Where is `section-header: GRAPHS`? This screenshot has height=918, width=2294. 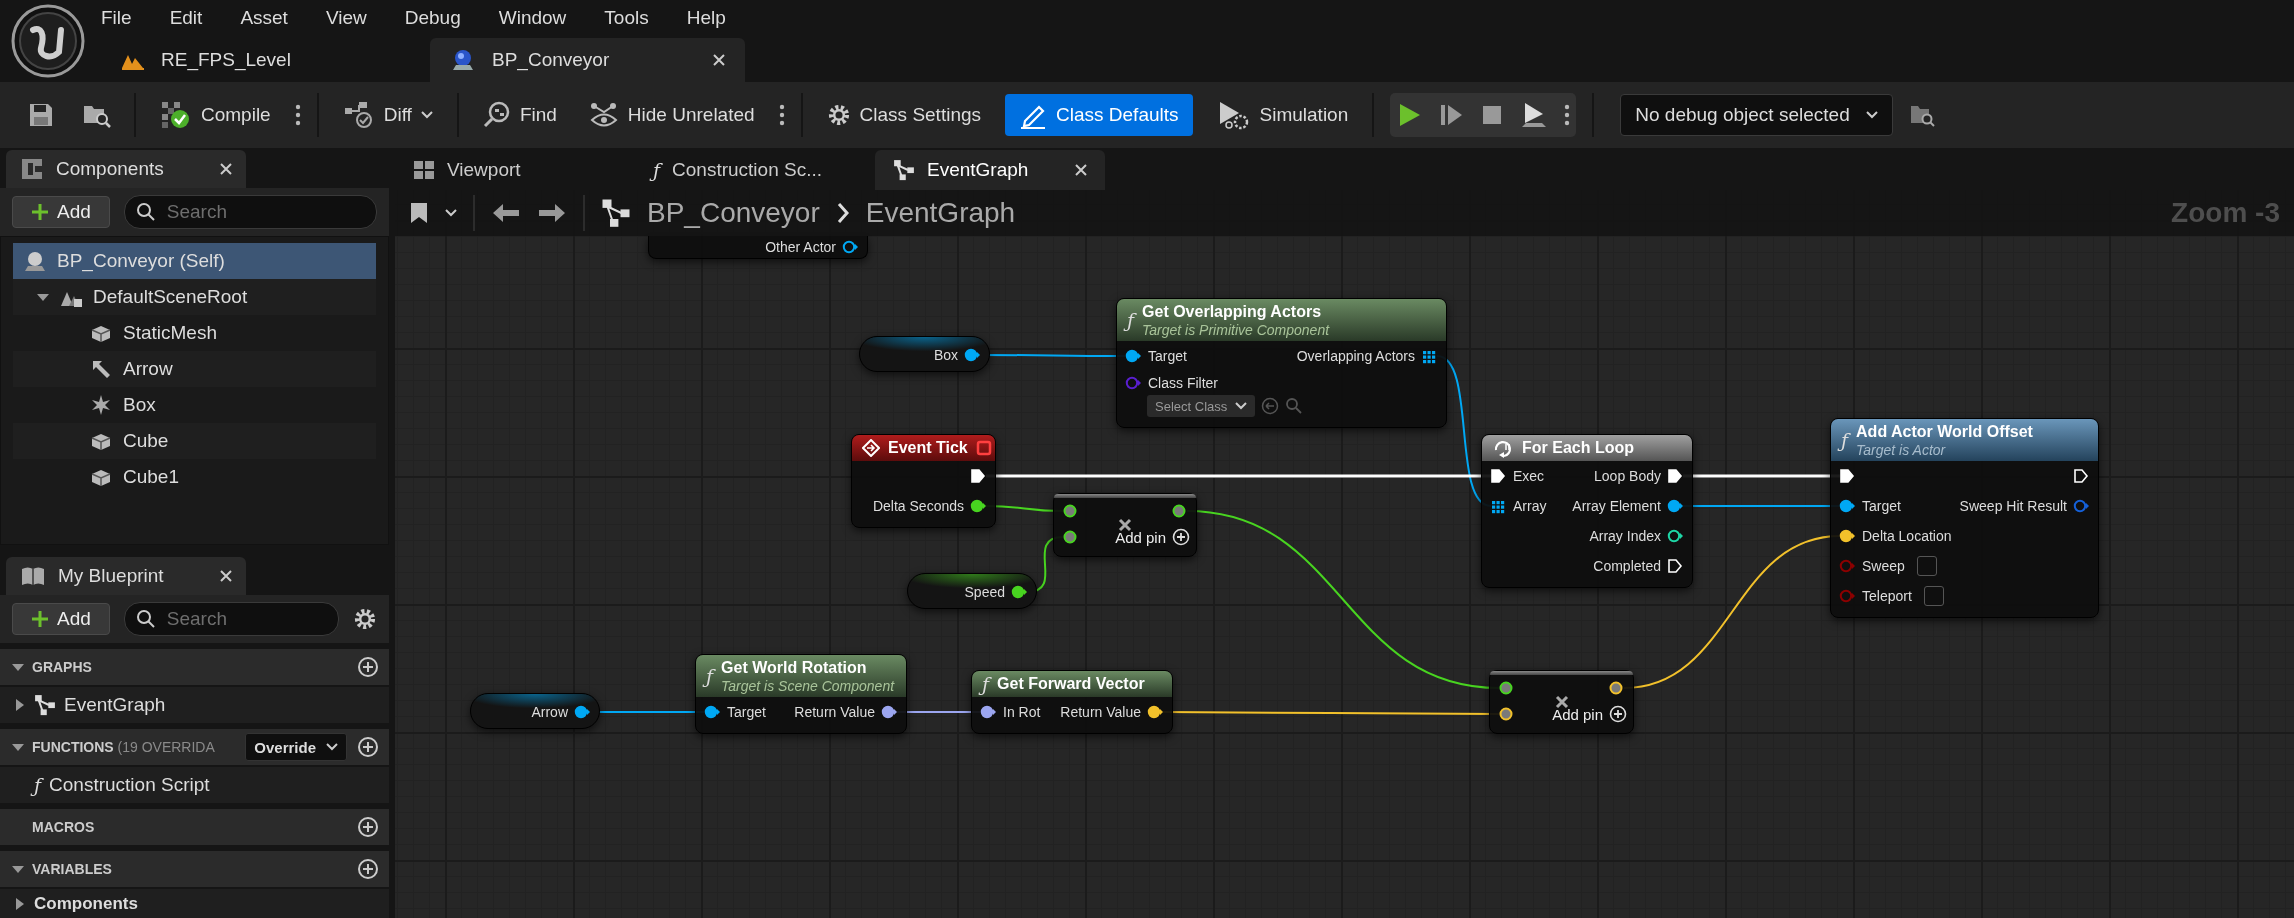 section-header: GRAPHS is located at coordinates (194, 667).